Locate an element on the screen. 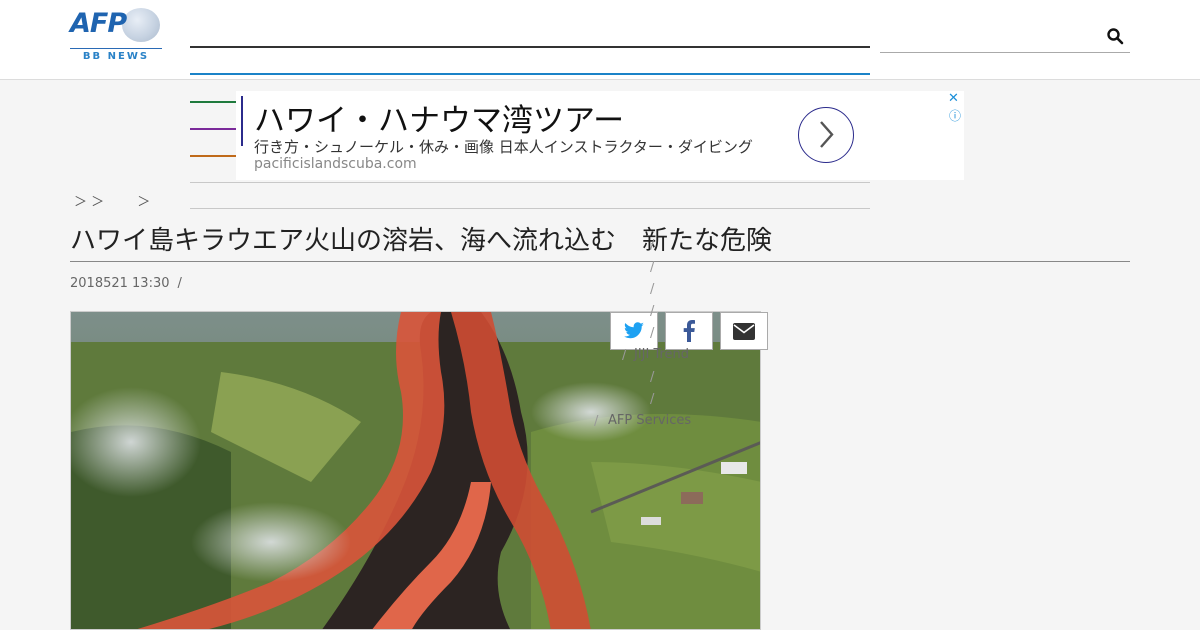 The width and height of the screenshot is (1200, 630). ad-accent-bar is located at coordinates (242, 121).